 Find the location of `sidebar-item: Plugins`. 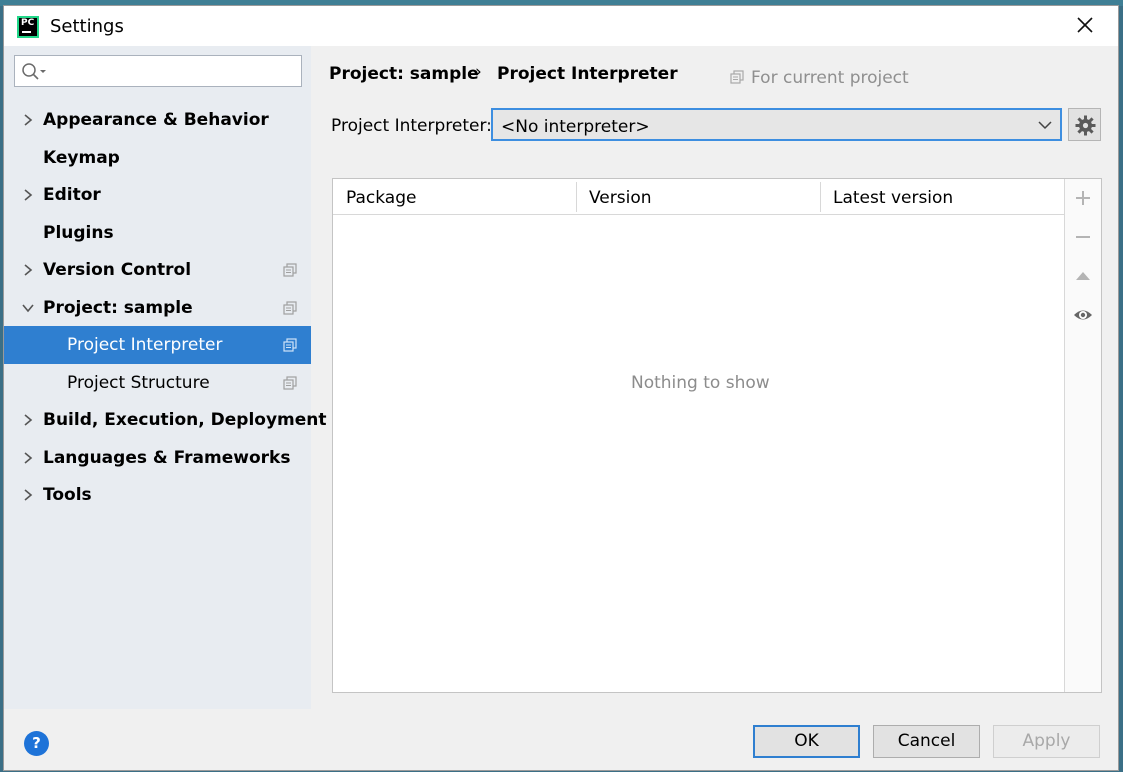

sidebar-item: Plugins is located at coordinates (157, 233).